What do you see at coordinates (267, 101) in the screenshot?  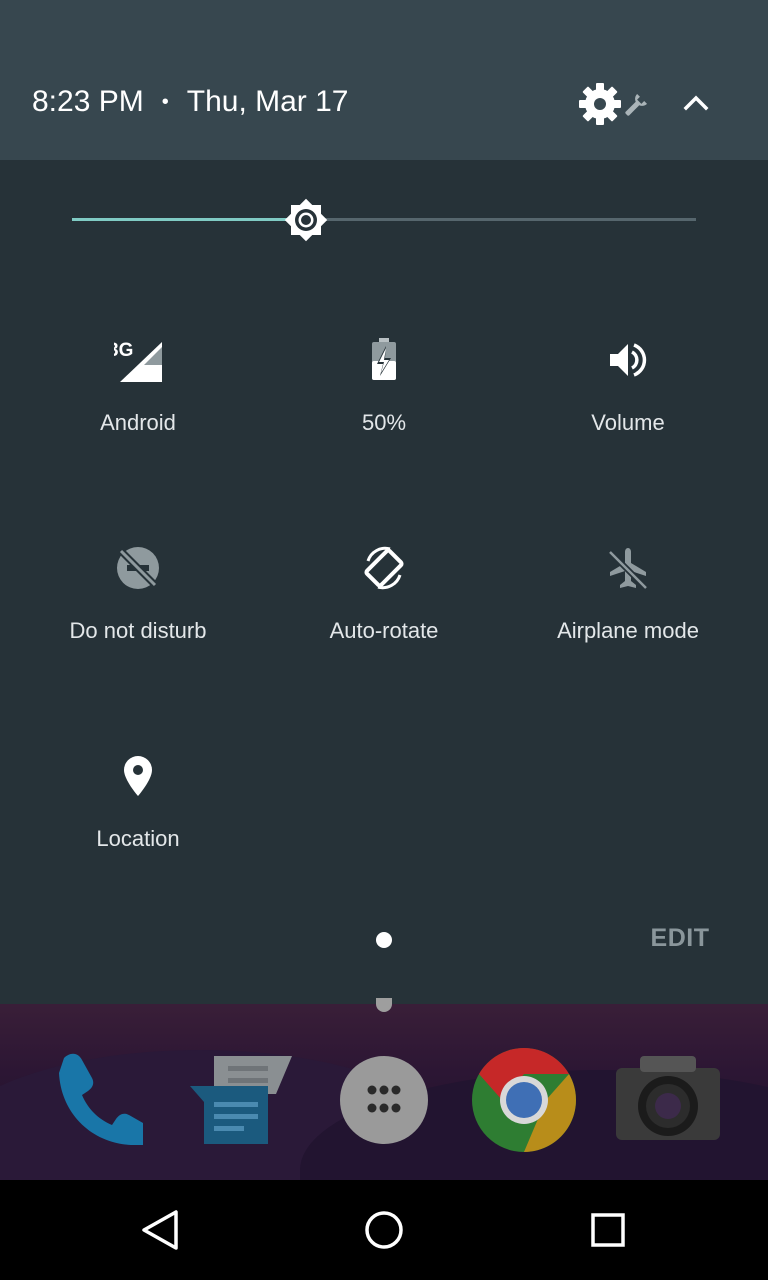 I see `date-label: Thu, Mar 17` at bounding box center [267, 101].